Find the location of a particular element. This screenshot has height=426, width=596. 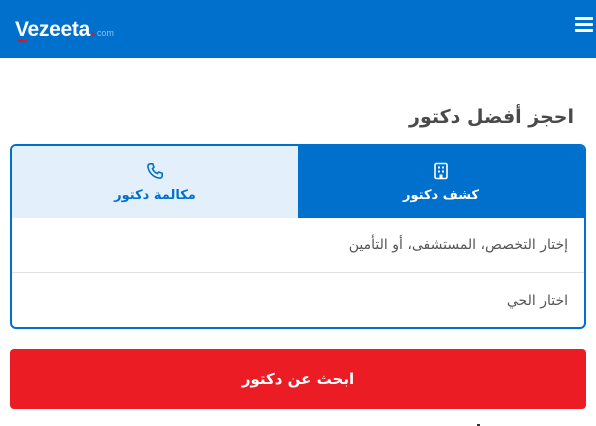

hamburger-menu-icon is located at coordinates (584, 25).